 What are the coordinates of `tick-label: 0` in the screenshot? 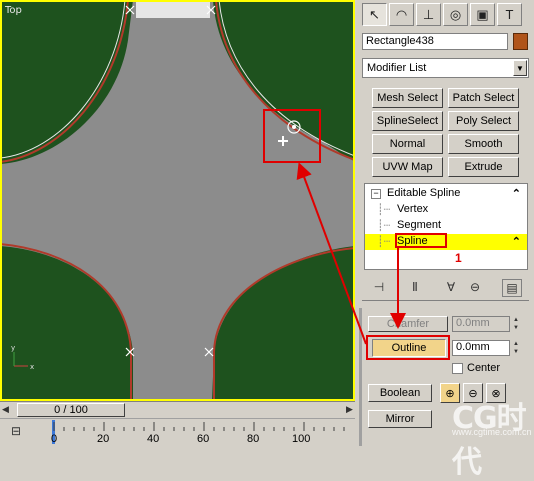 It's located at (54, 439).